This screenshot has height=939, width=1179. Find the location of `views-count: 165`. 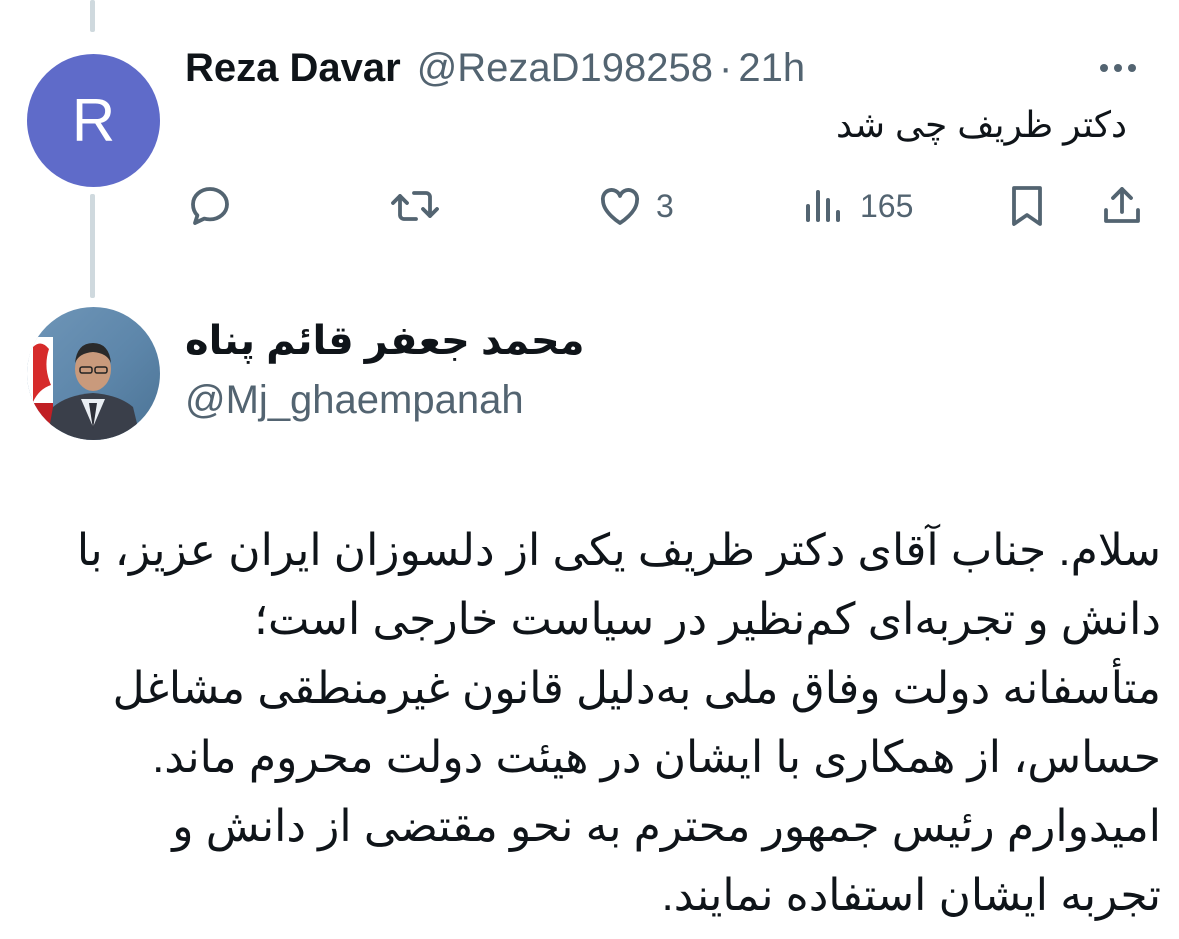

views-count: 165 is located at coordinates (887, 205).